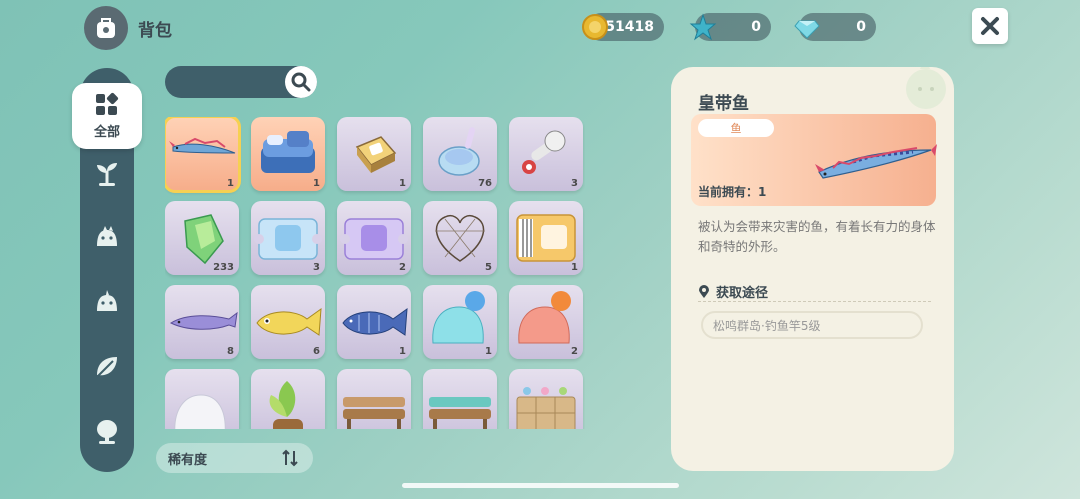  Describe the element at coordinates (288, 154) in the screenshot. I see `item-blue-bed: 1` at that location.